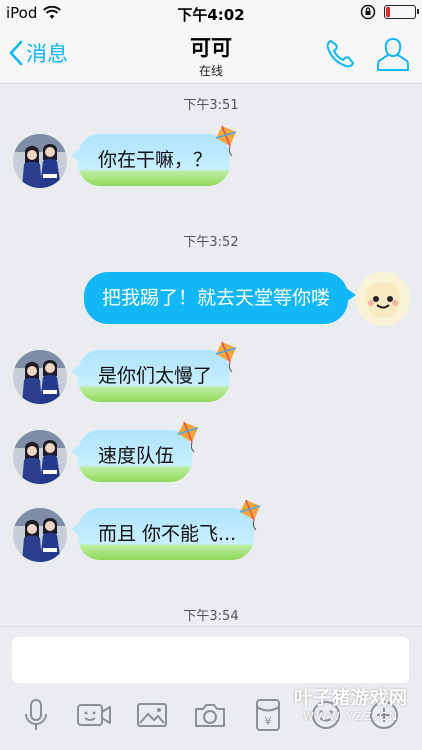 The image size is (422, 750). Describe the element at coordinates (401, 12) in the screenshot. I see `battery-icon` at that location.